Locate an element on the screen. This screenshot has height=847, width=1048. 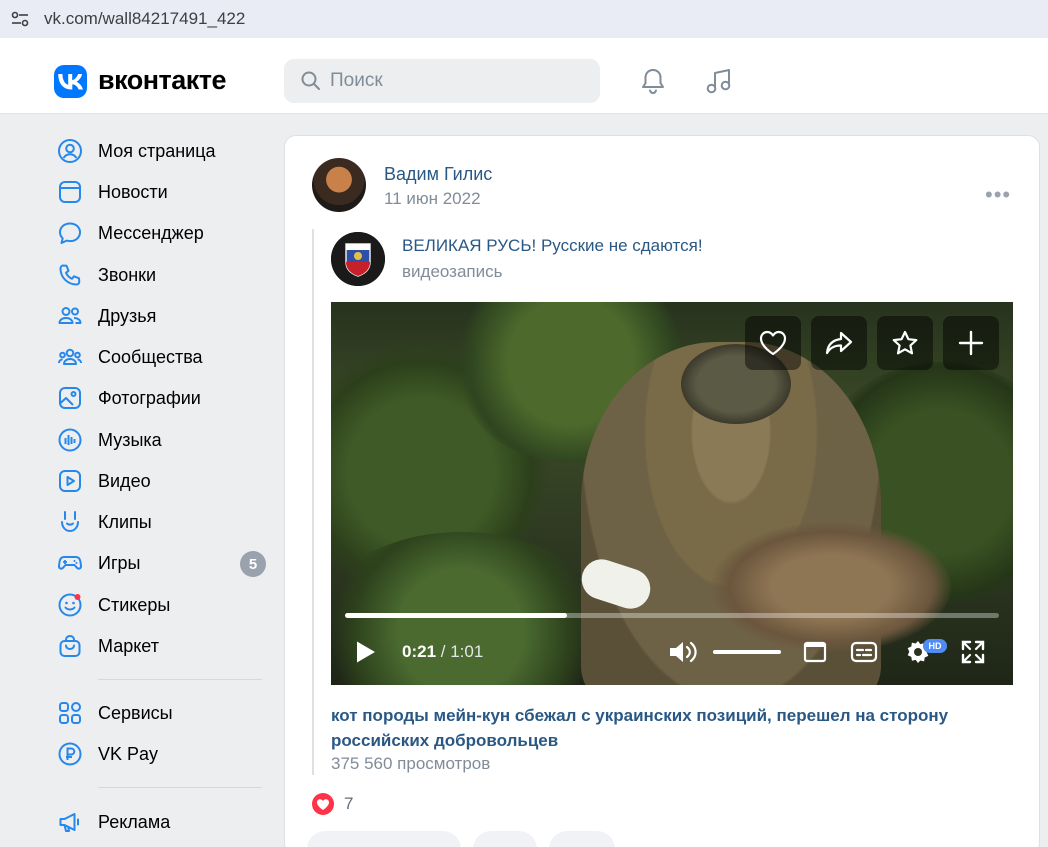
sidebar-item-friends: Друзья is located at coordinates (162, 316).